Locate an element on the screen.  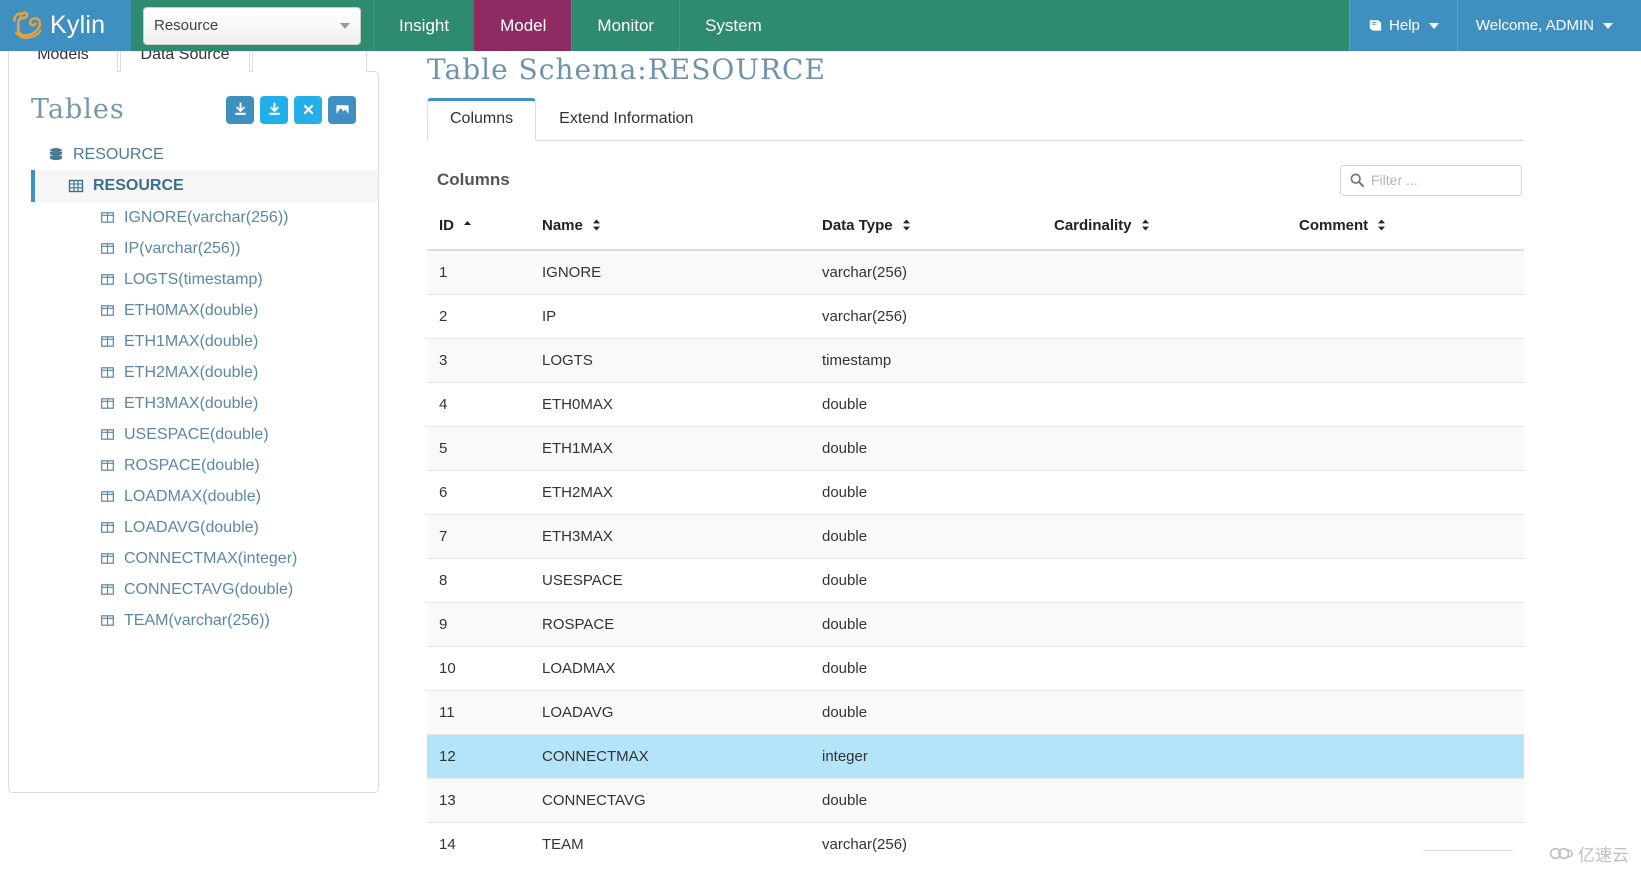
nav-item-system: System is located at coordinates (733, 25).